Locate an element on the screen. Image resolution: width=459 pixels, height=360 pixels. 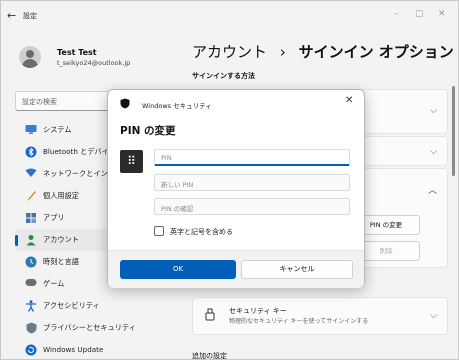
system-icon is located at coordinates (31, 130).